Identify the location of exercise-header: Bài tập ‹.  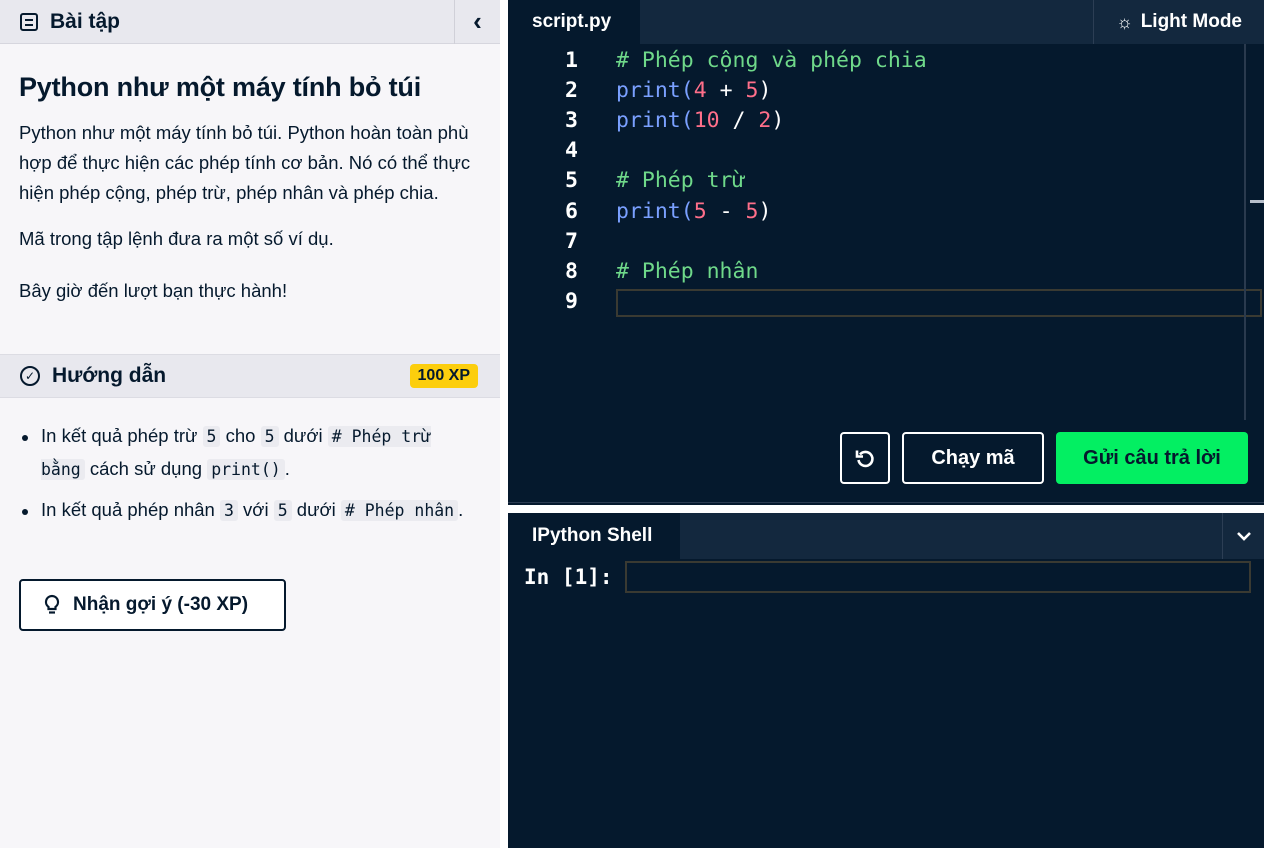
(250, 22).